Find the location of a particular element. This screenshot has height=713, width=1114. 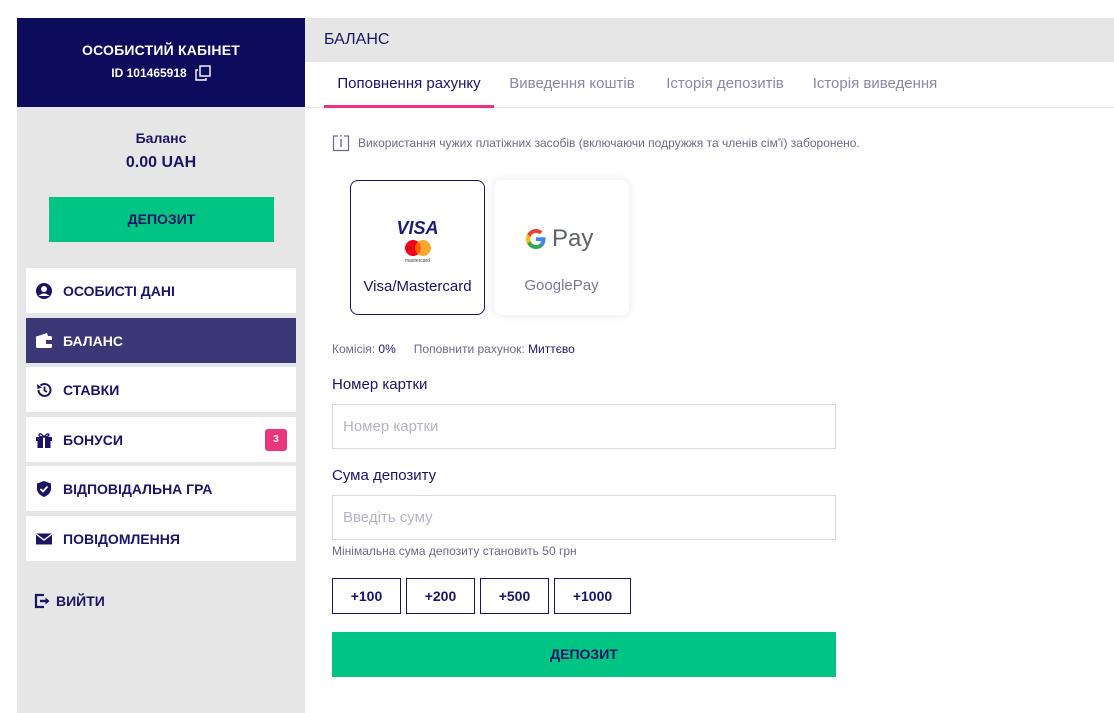

user-id: ID 101465918 is located at coordinates (149, 73).